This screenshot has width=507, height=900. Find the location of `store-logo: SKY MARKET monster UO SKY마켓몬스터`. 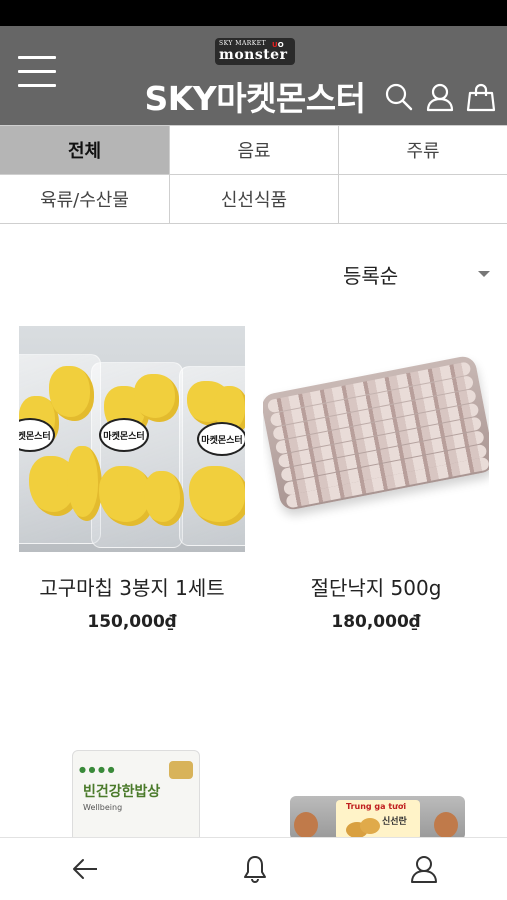

store-logo: SKY MARKET monster UO SKY마켓몬스터 is located at coordinates (255, 79).